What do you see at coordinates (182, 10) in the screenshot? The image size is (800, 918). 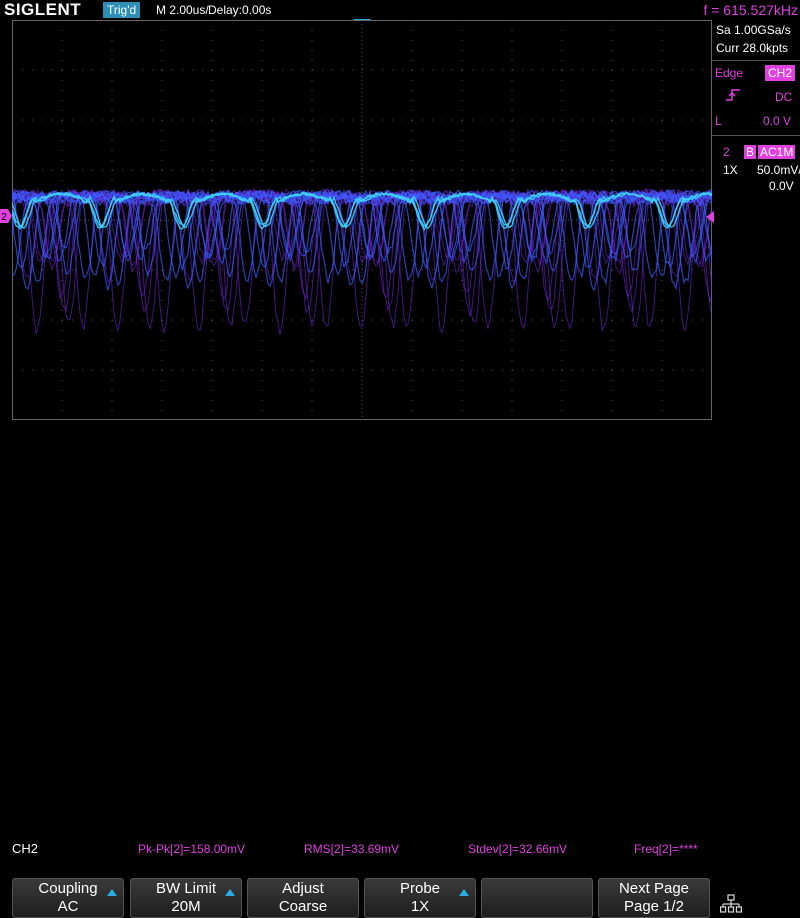 I see `timebase-readout: M 2.00us/` at bounding box center [182, 10].